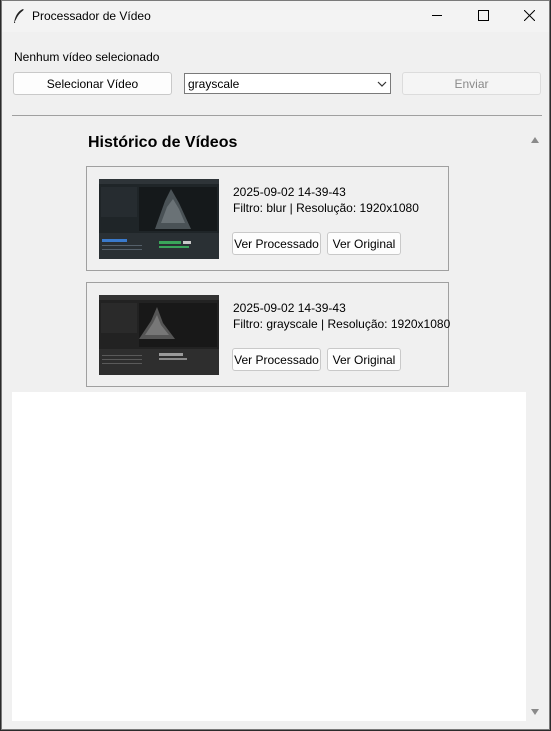 This screenshot has height=731, width=551. What do you see at coordinates (326, 208) in the screenshot?
I see `video-info: Filtro: blur | Resolução: 1920x1080` at bounding box center [326, 208].